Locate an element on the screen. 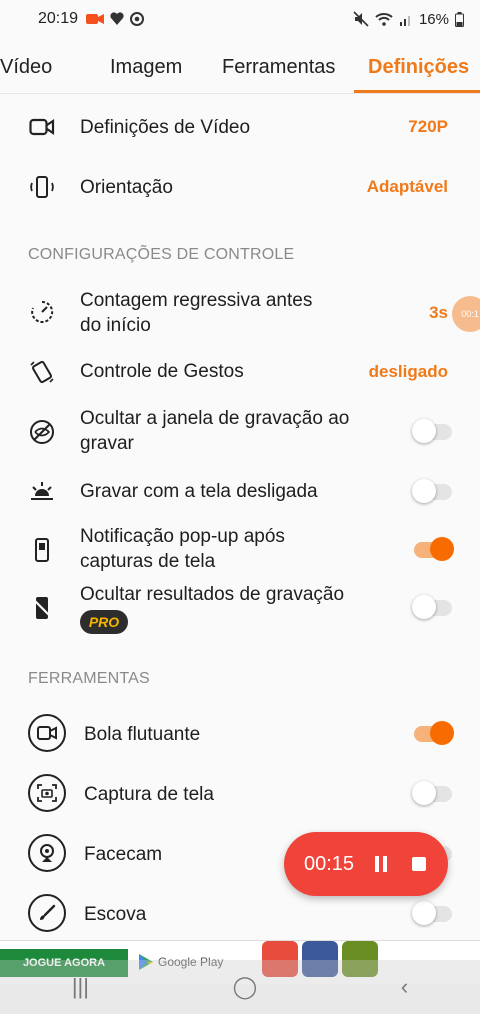 The image size is (480, 1014). brush-toggle is located at coordinates (432, 913).